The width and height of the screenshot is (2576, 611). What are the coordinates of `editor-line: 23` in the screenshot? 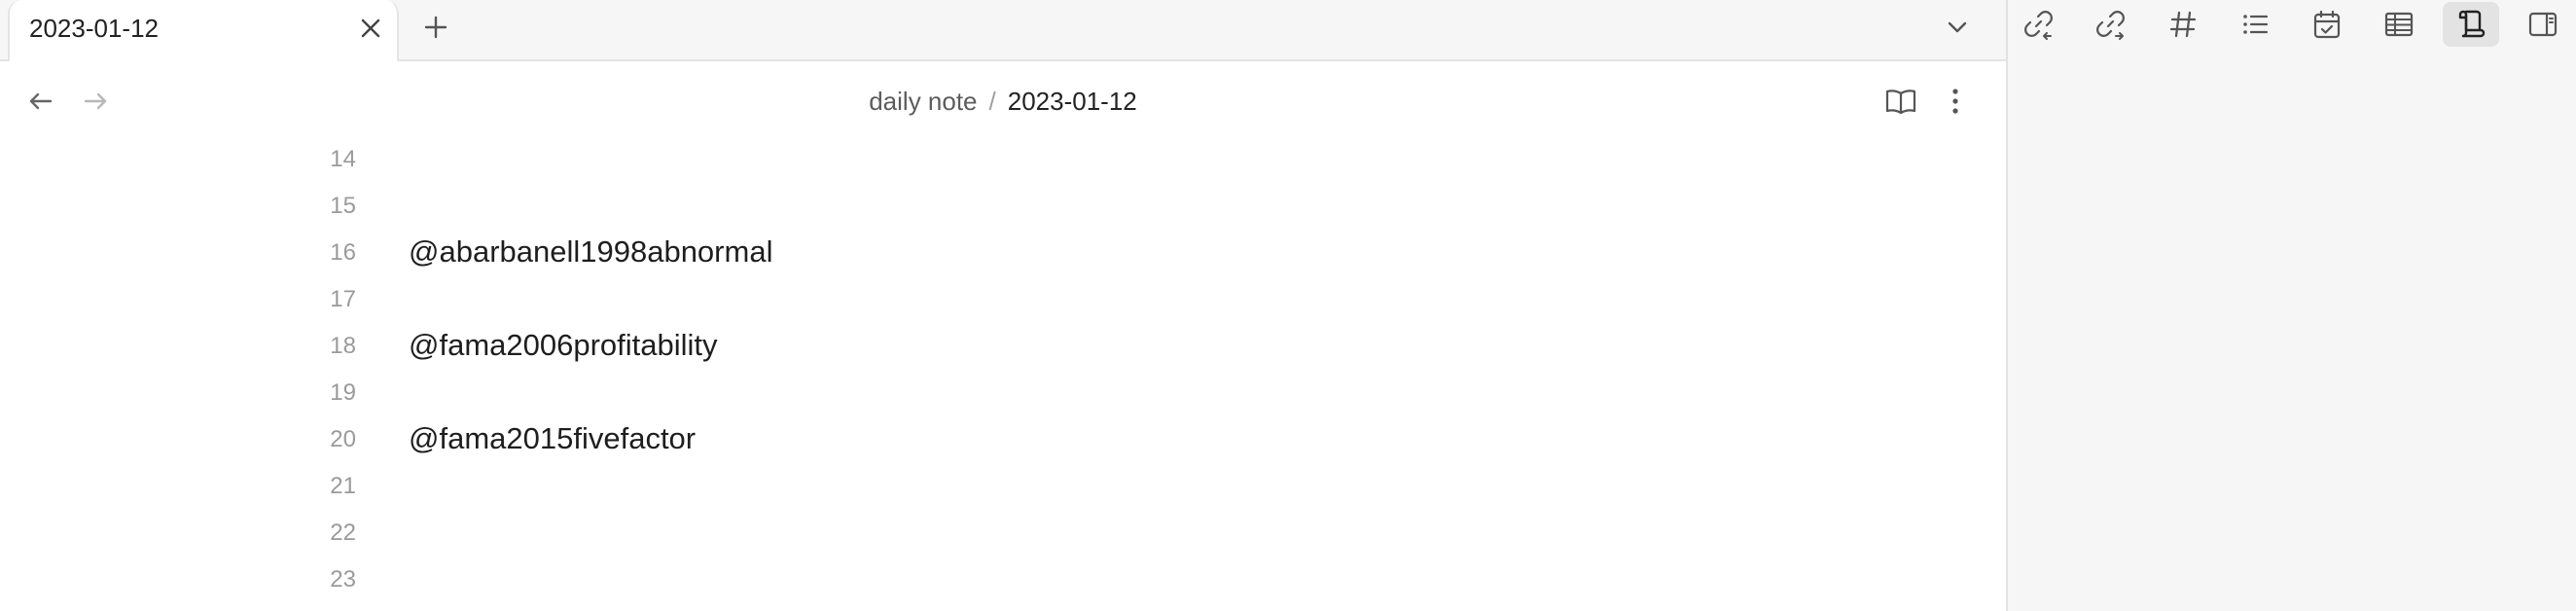 It's located at (1003, 580).